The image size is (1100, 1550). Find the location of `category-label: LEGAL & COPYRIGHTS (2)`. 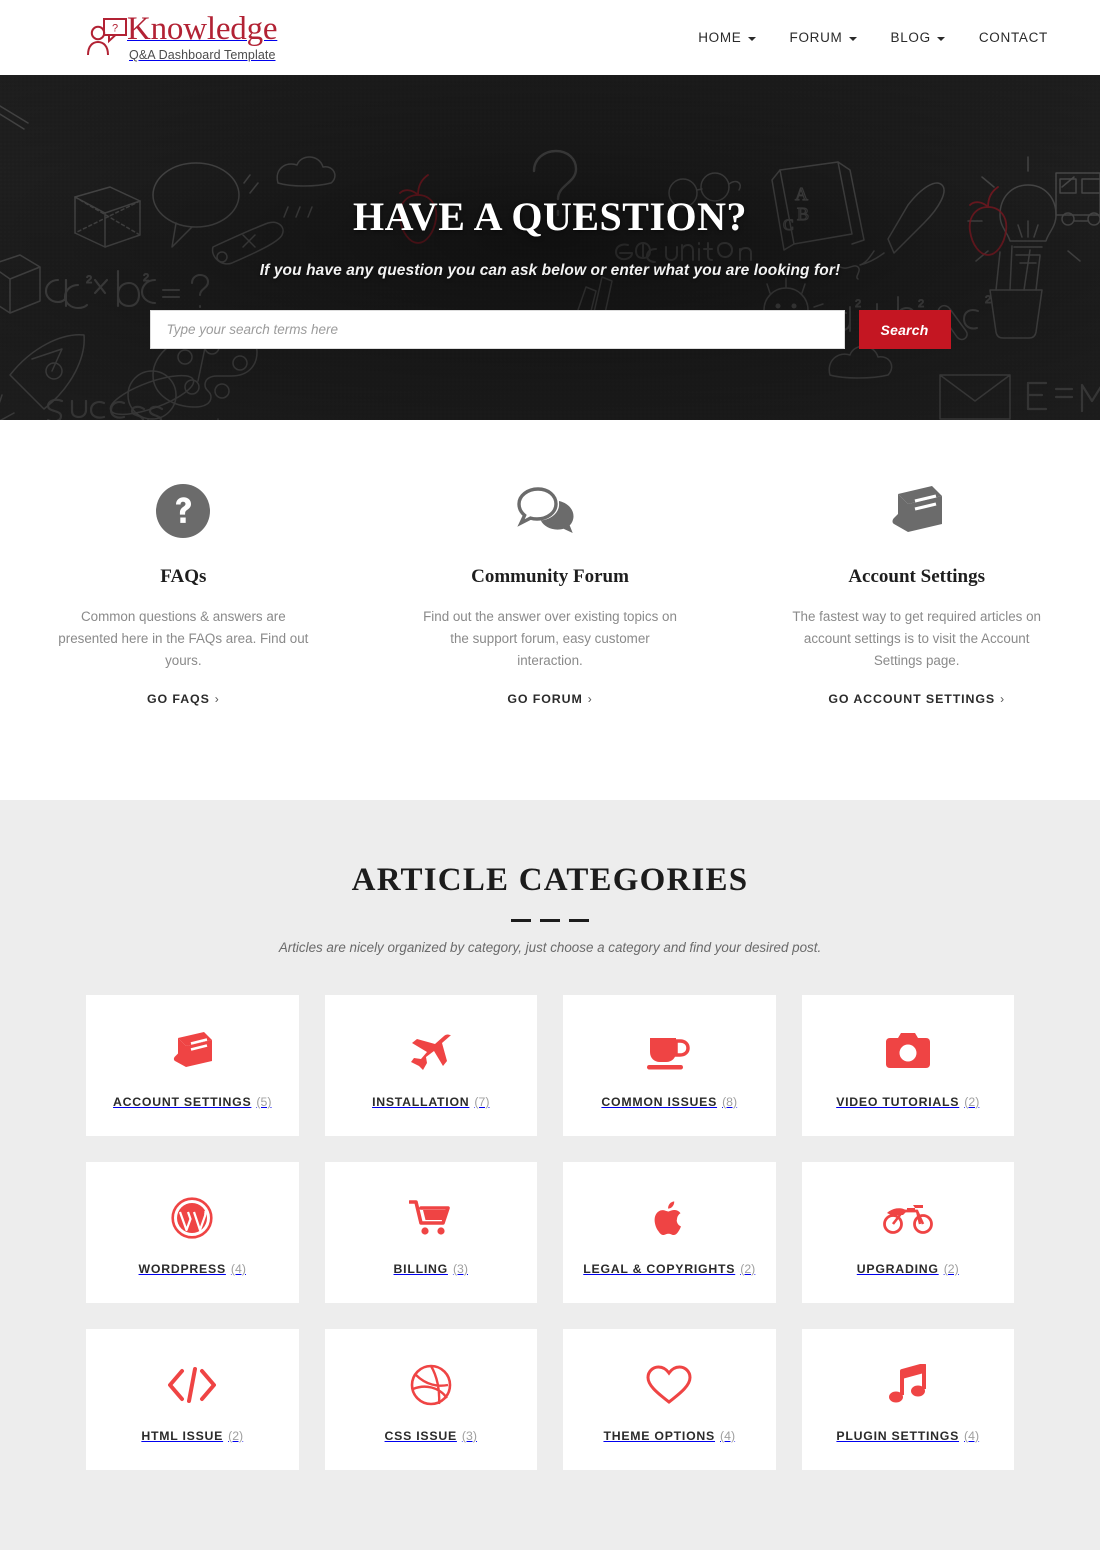

category-label: LEGAL & COPYRIGHTS (2) is located at coordinates (669, 1269).